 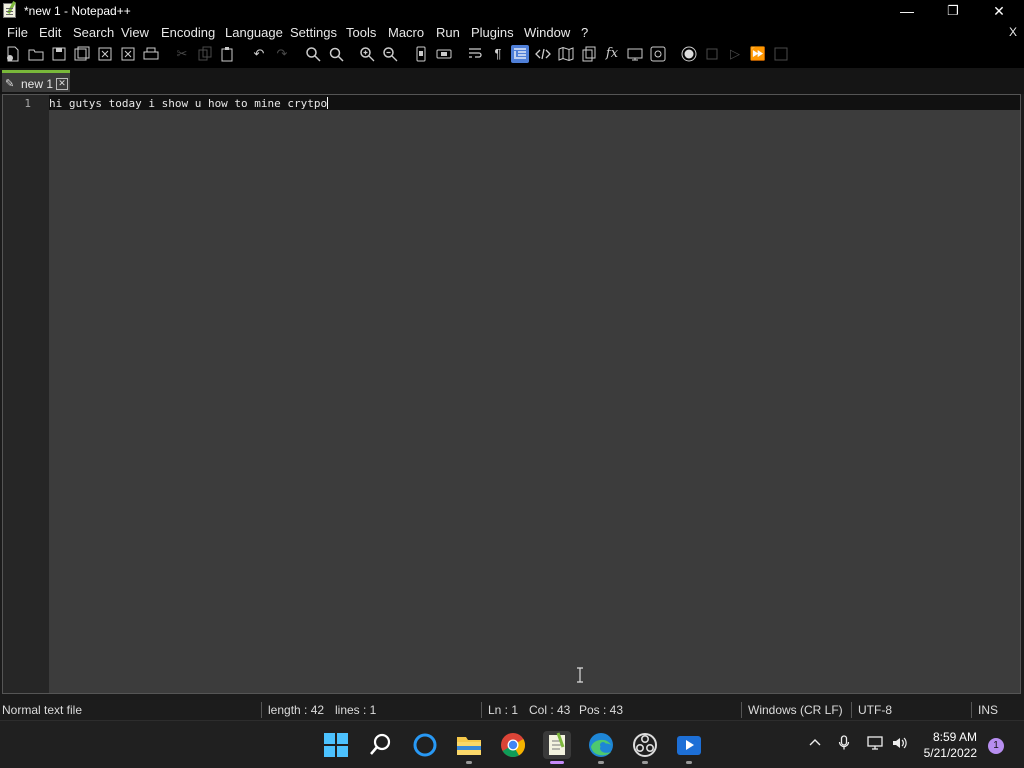 What do you see at coordinates (77, 11) in the screenshot?
I see `window-title: *new 1 - Notepad++` at bounding box center [77, 11].